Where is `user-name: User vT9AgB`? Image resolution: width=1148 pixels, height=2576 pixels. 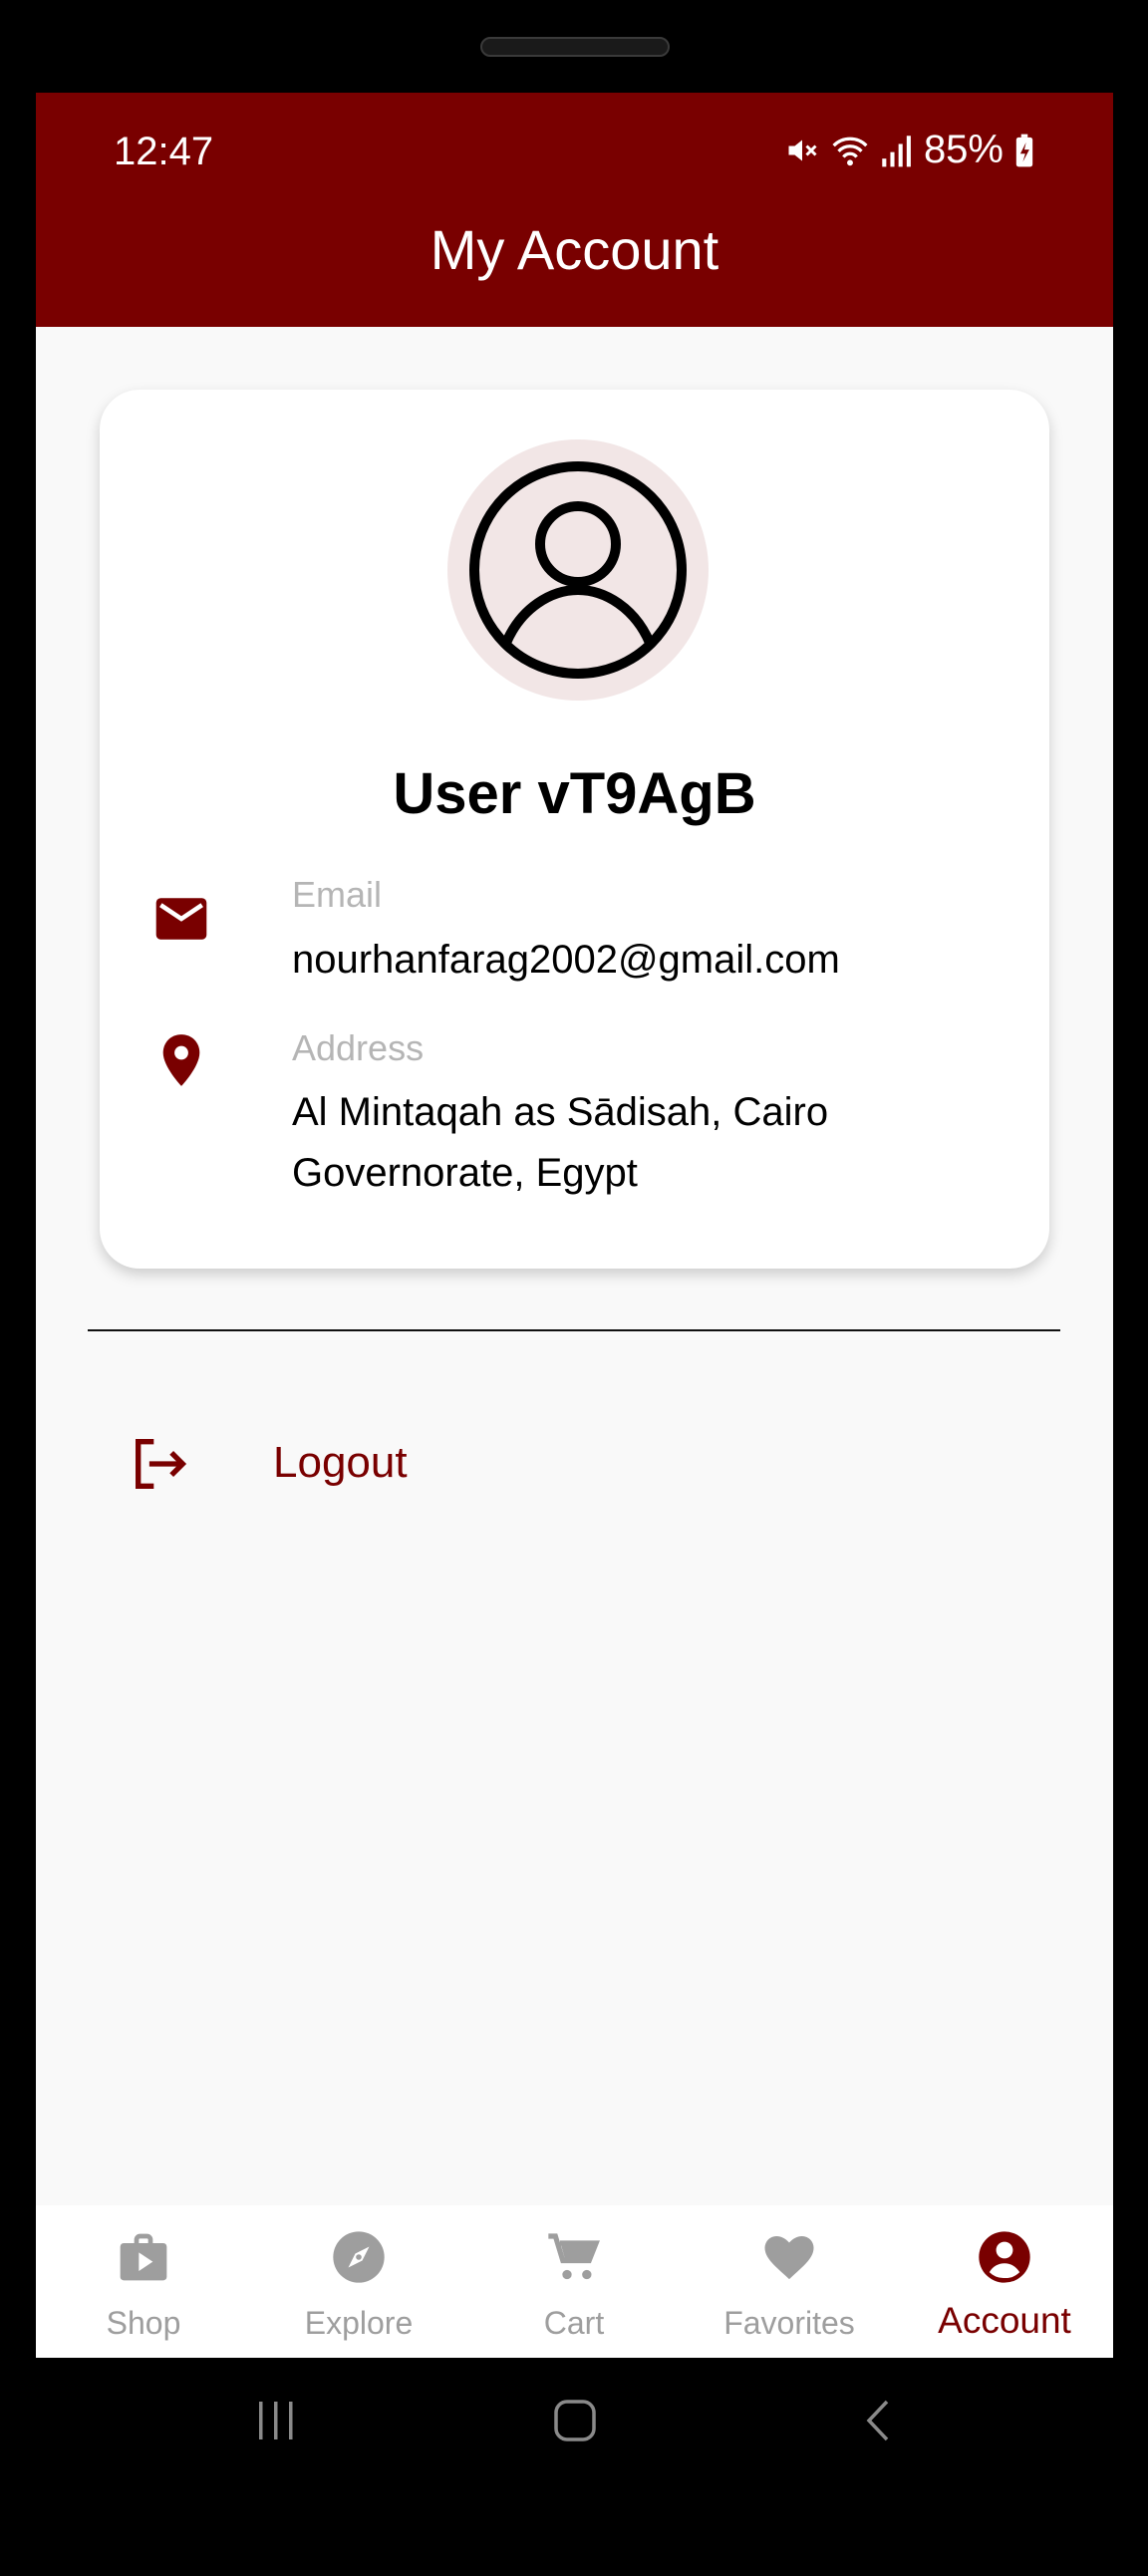
user-name: User vT9AgB is located at coordinates (574, 793).